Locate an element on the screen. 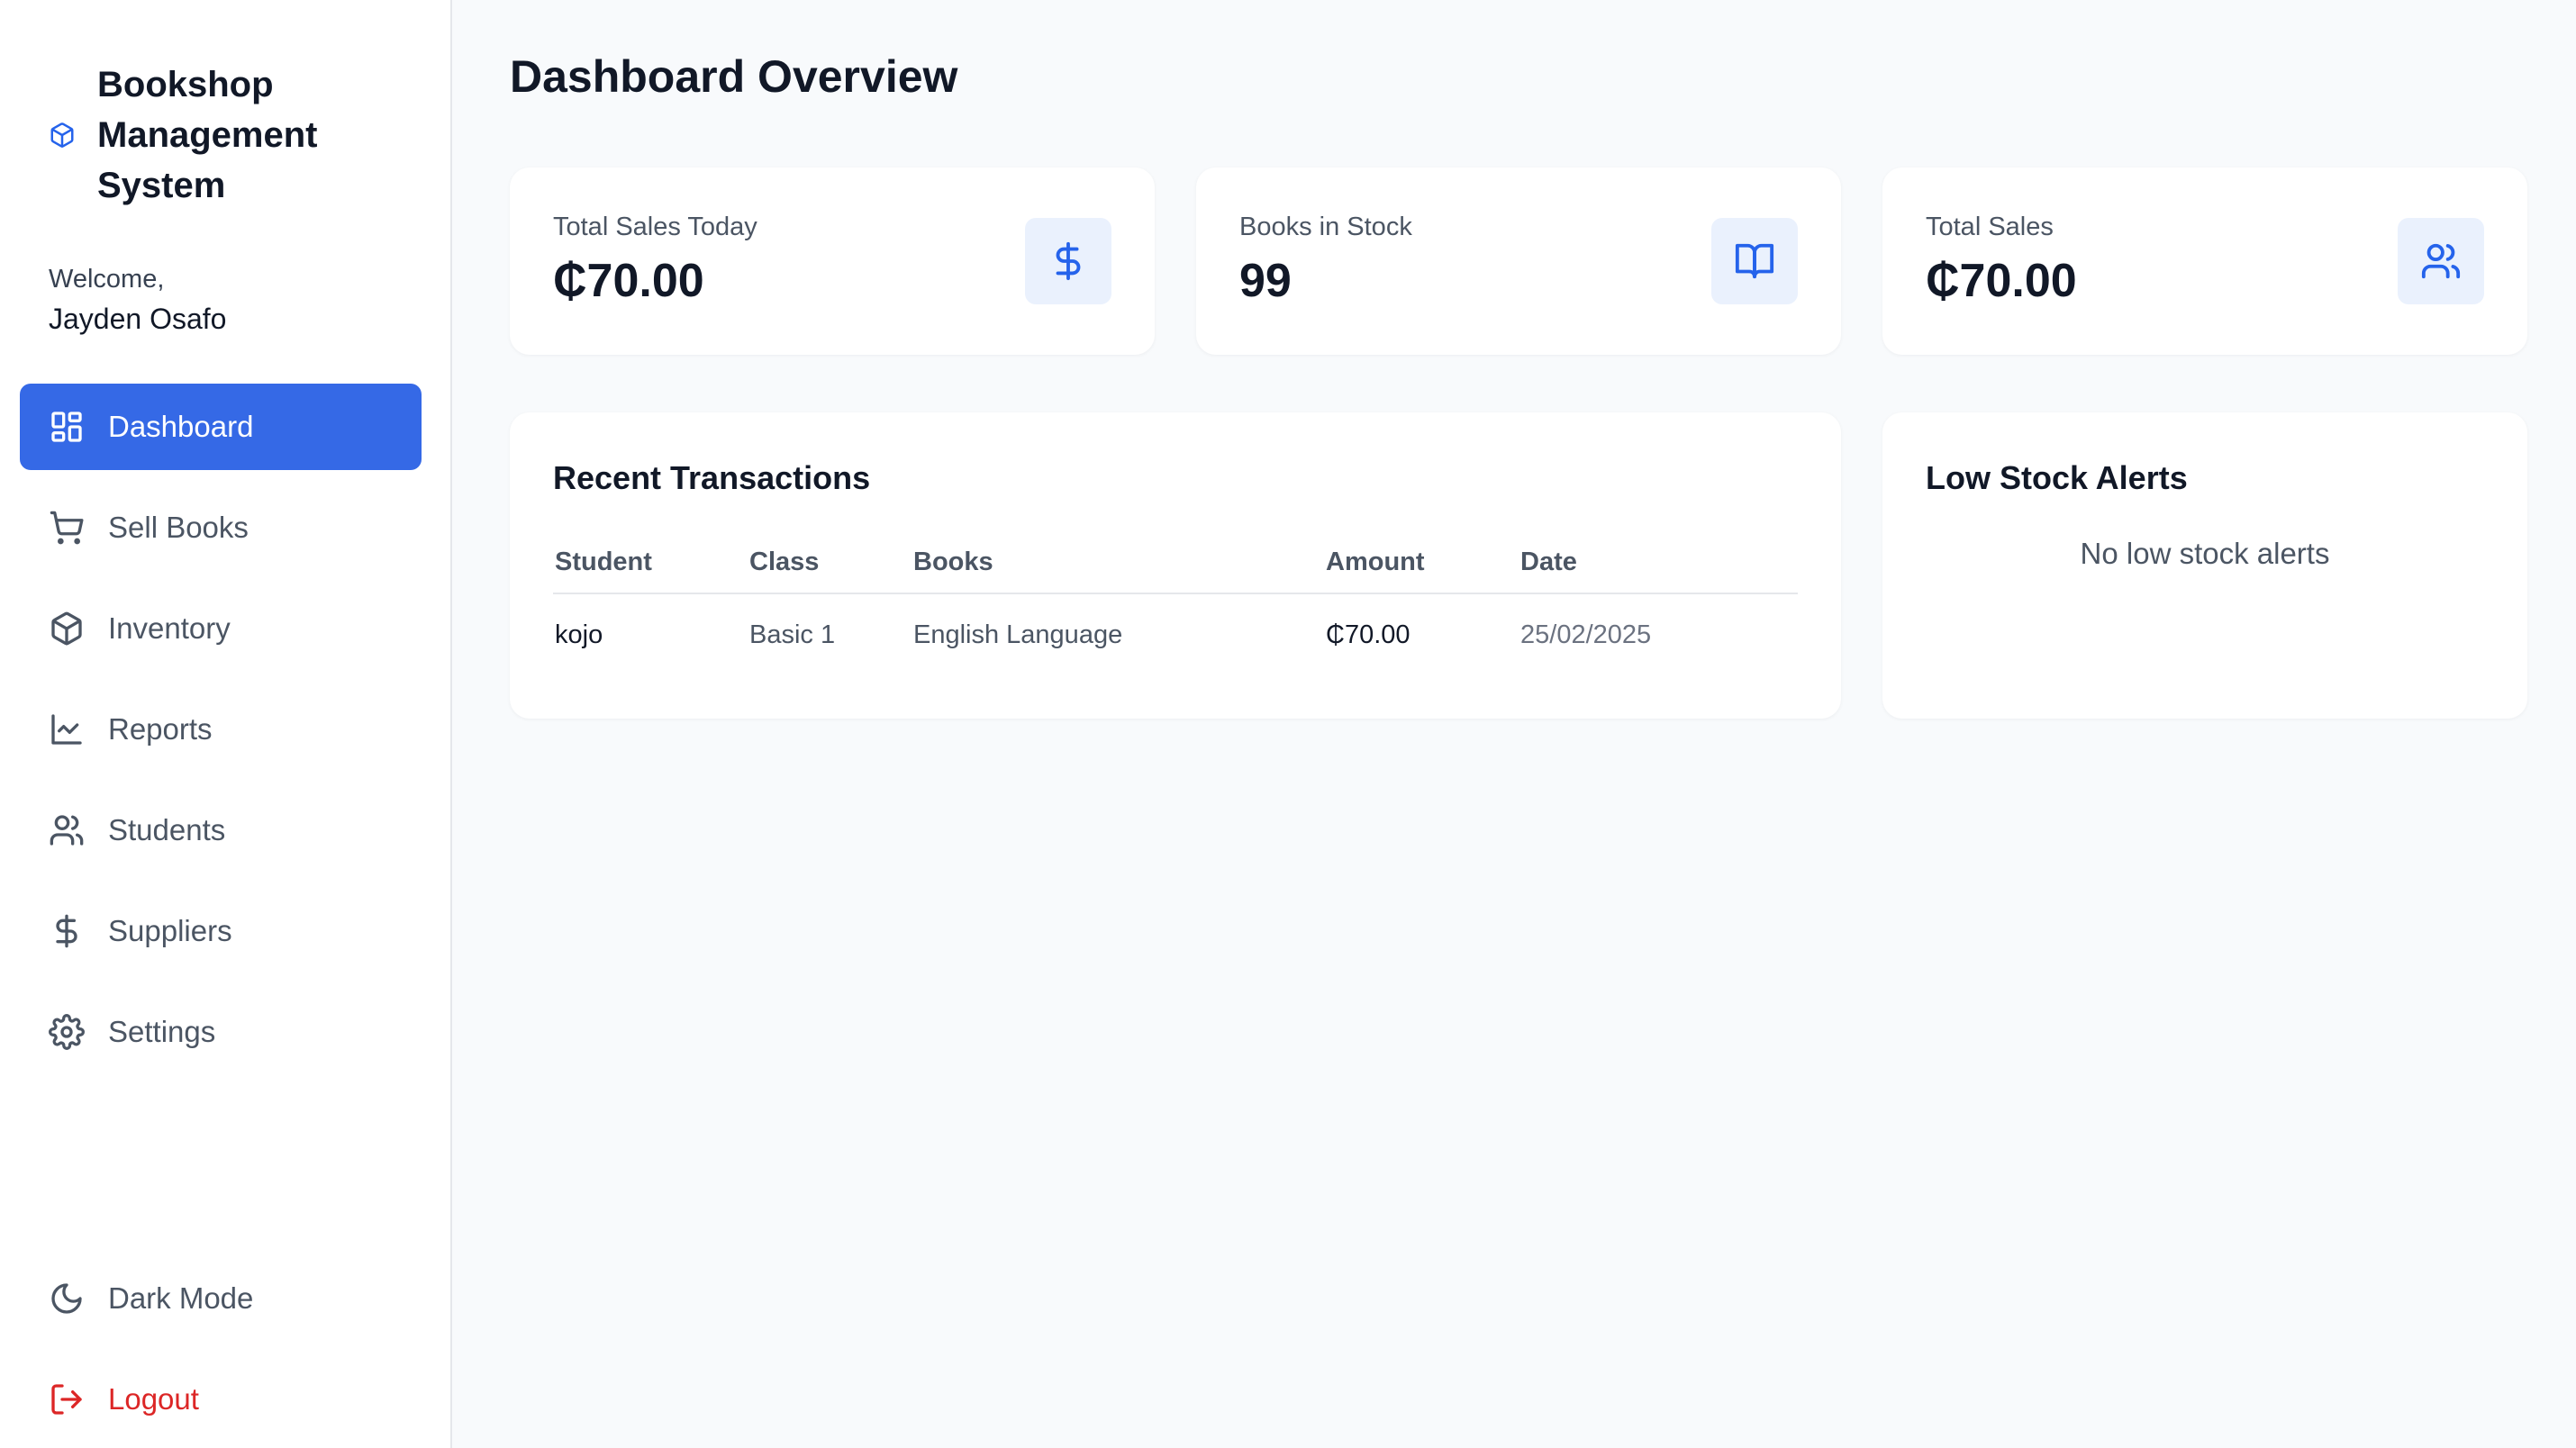 Image resolution: width=2576 pixels, height=1448 pixels. sidebar-item-label: Students is located at coordinates (167, 829).